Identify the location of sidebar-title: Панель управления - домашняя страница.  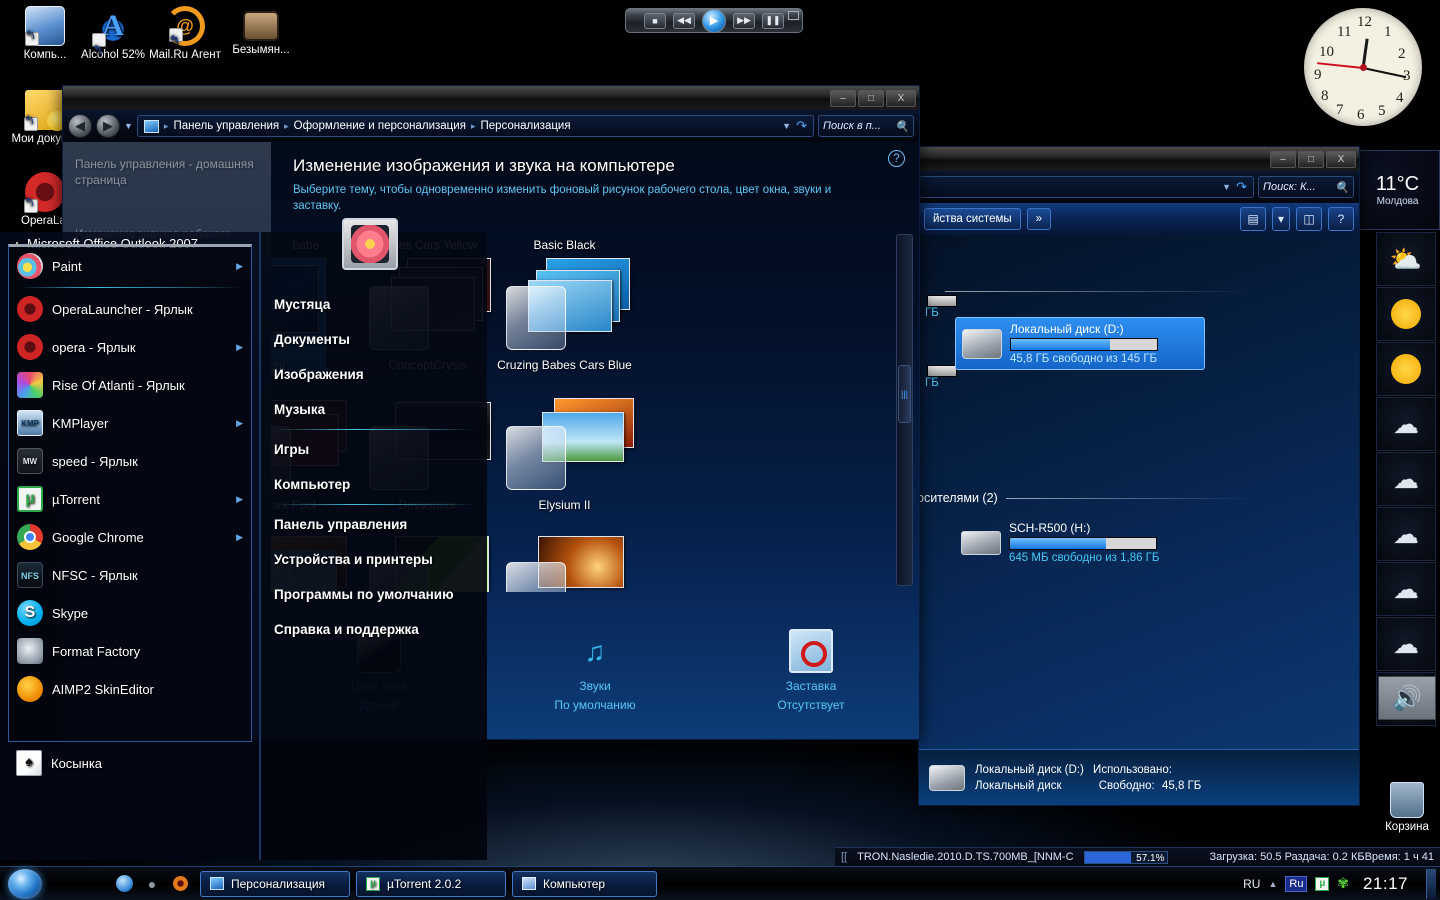
(167, 165).